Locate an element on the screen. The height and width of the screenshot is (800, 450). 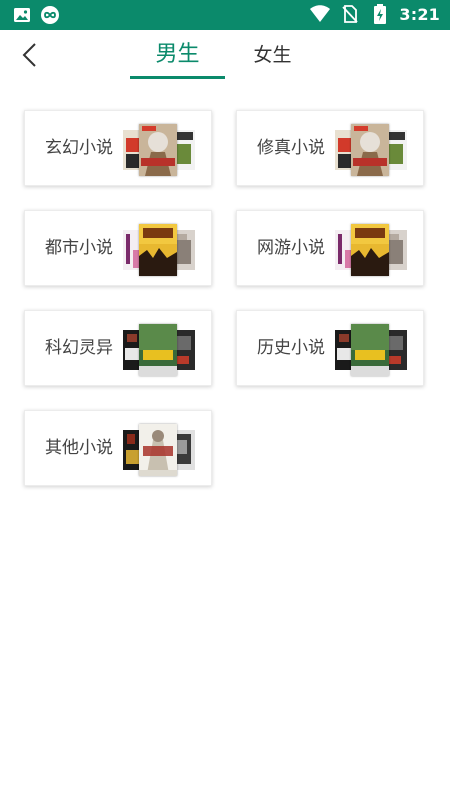
category-card-dushi: 都市小说 is located at coordinates (118, 248).